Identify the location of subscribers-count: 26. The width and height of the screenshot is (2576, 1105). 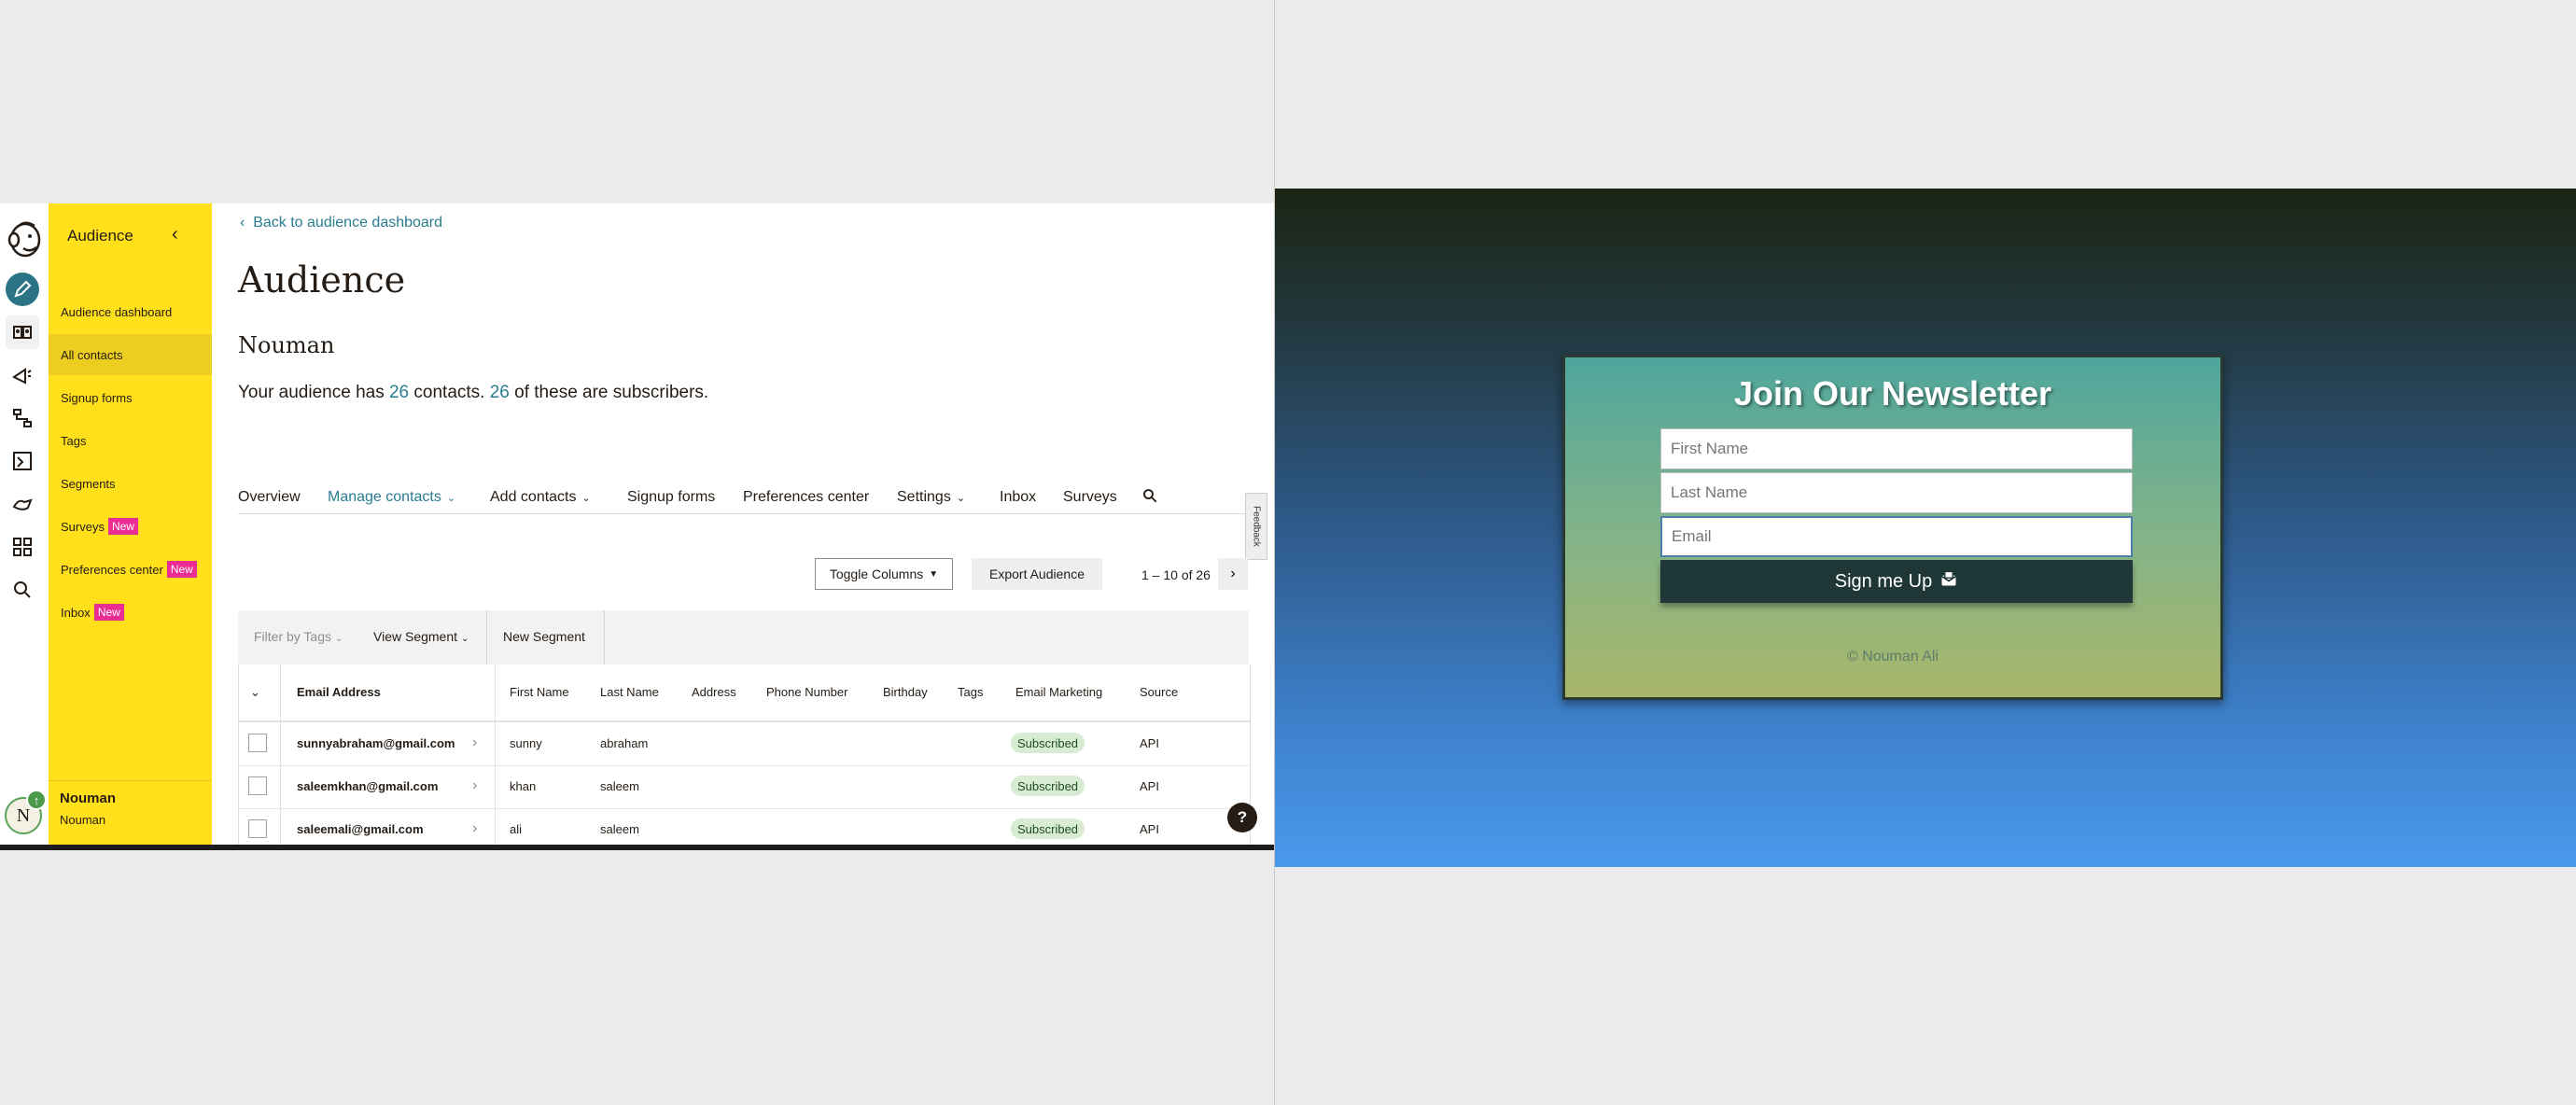
(500, 392).